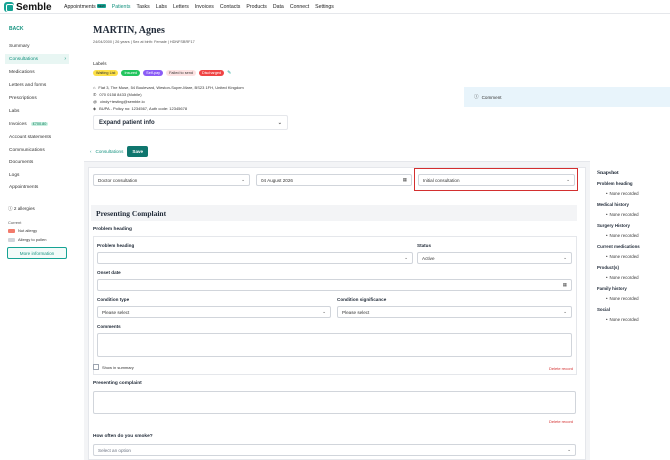  I want to click on sidebar-item-consultations: Consultations ›, so click(37, 59).